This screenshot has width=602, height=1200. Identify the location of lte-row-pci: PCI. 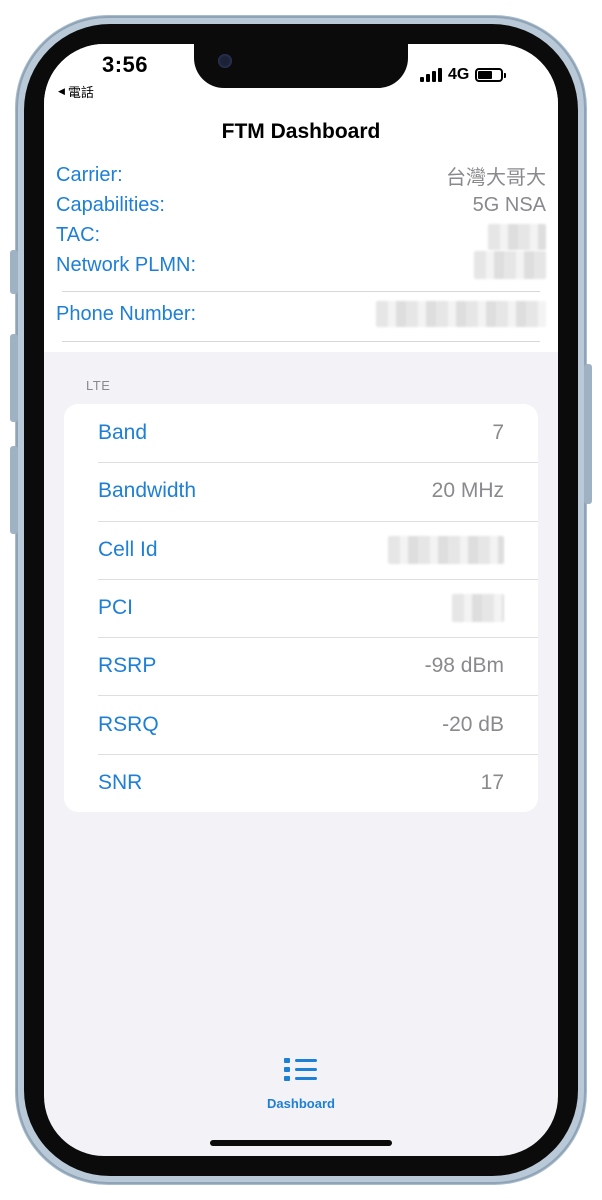
(301, 607).